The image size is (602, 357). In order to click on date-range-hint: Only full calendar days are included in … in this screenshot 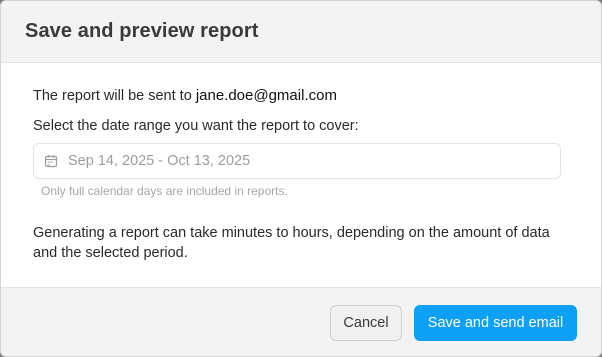, I will do `click(164, 191)`.